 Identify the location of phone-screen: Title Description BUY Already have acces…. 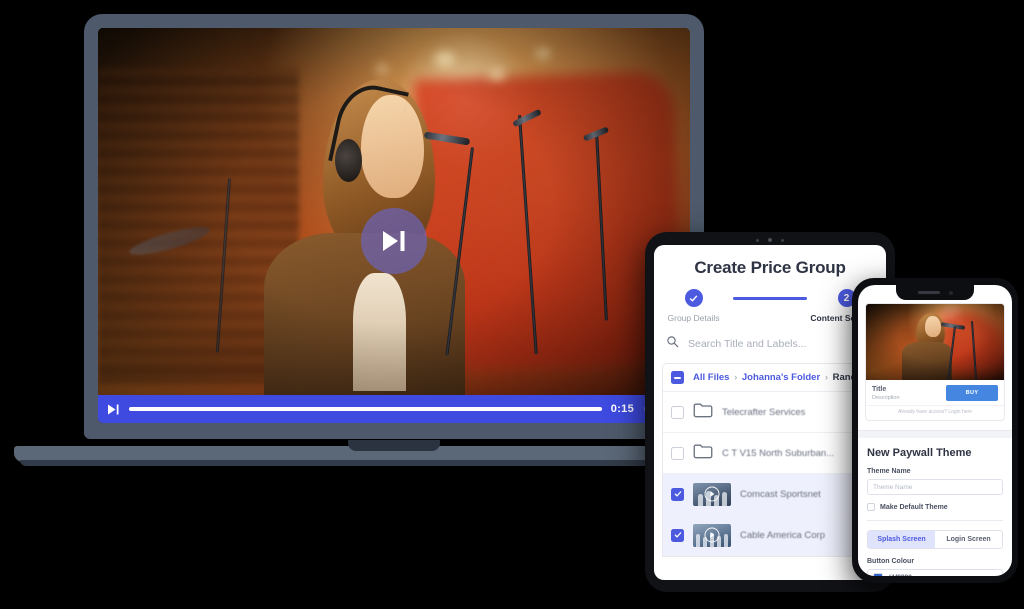
(935, 430).